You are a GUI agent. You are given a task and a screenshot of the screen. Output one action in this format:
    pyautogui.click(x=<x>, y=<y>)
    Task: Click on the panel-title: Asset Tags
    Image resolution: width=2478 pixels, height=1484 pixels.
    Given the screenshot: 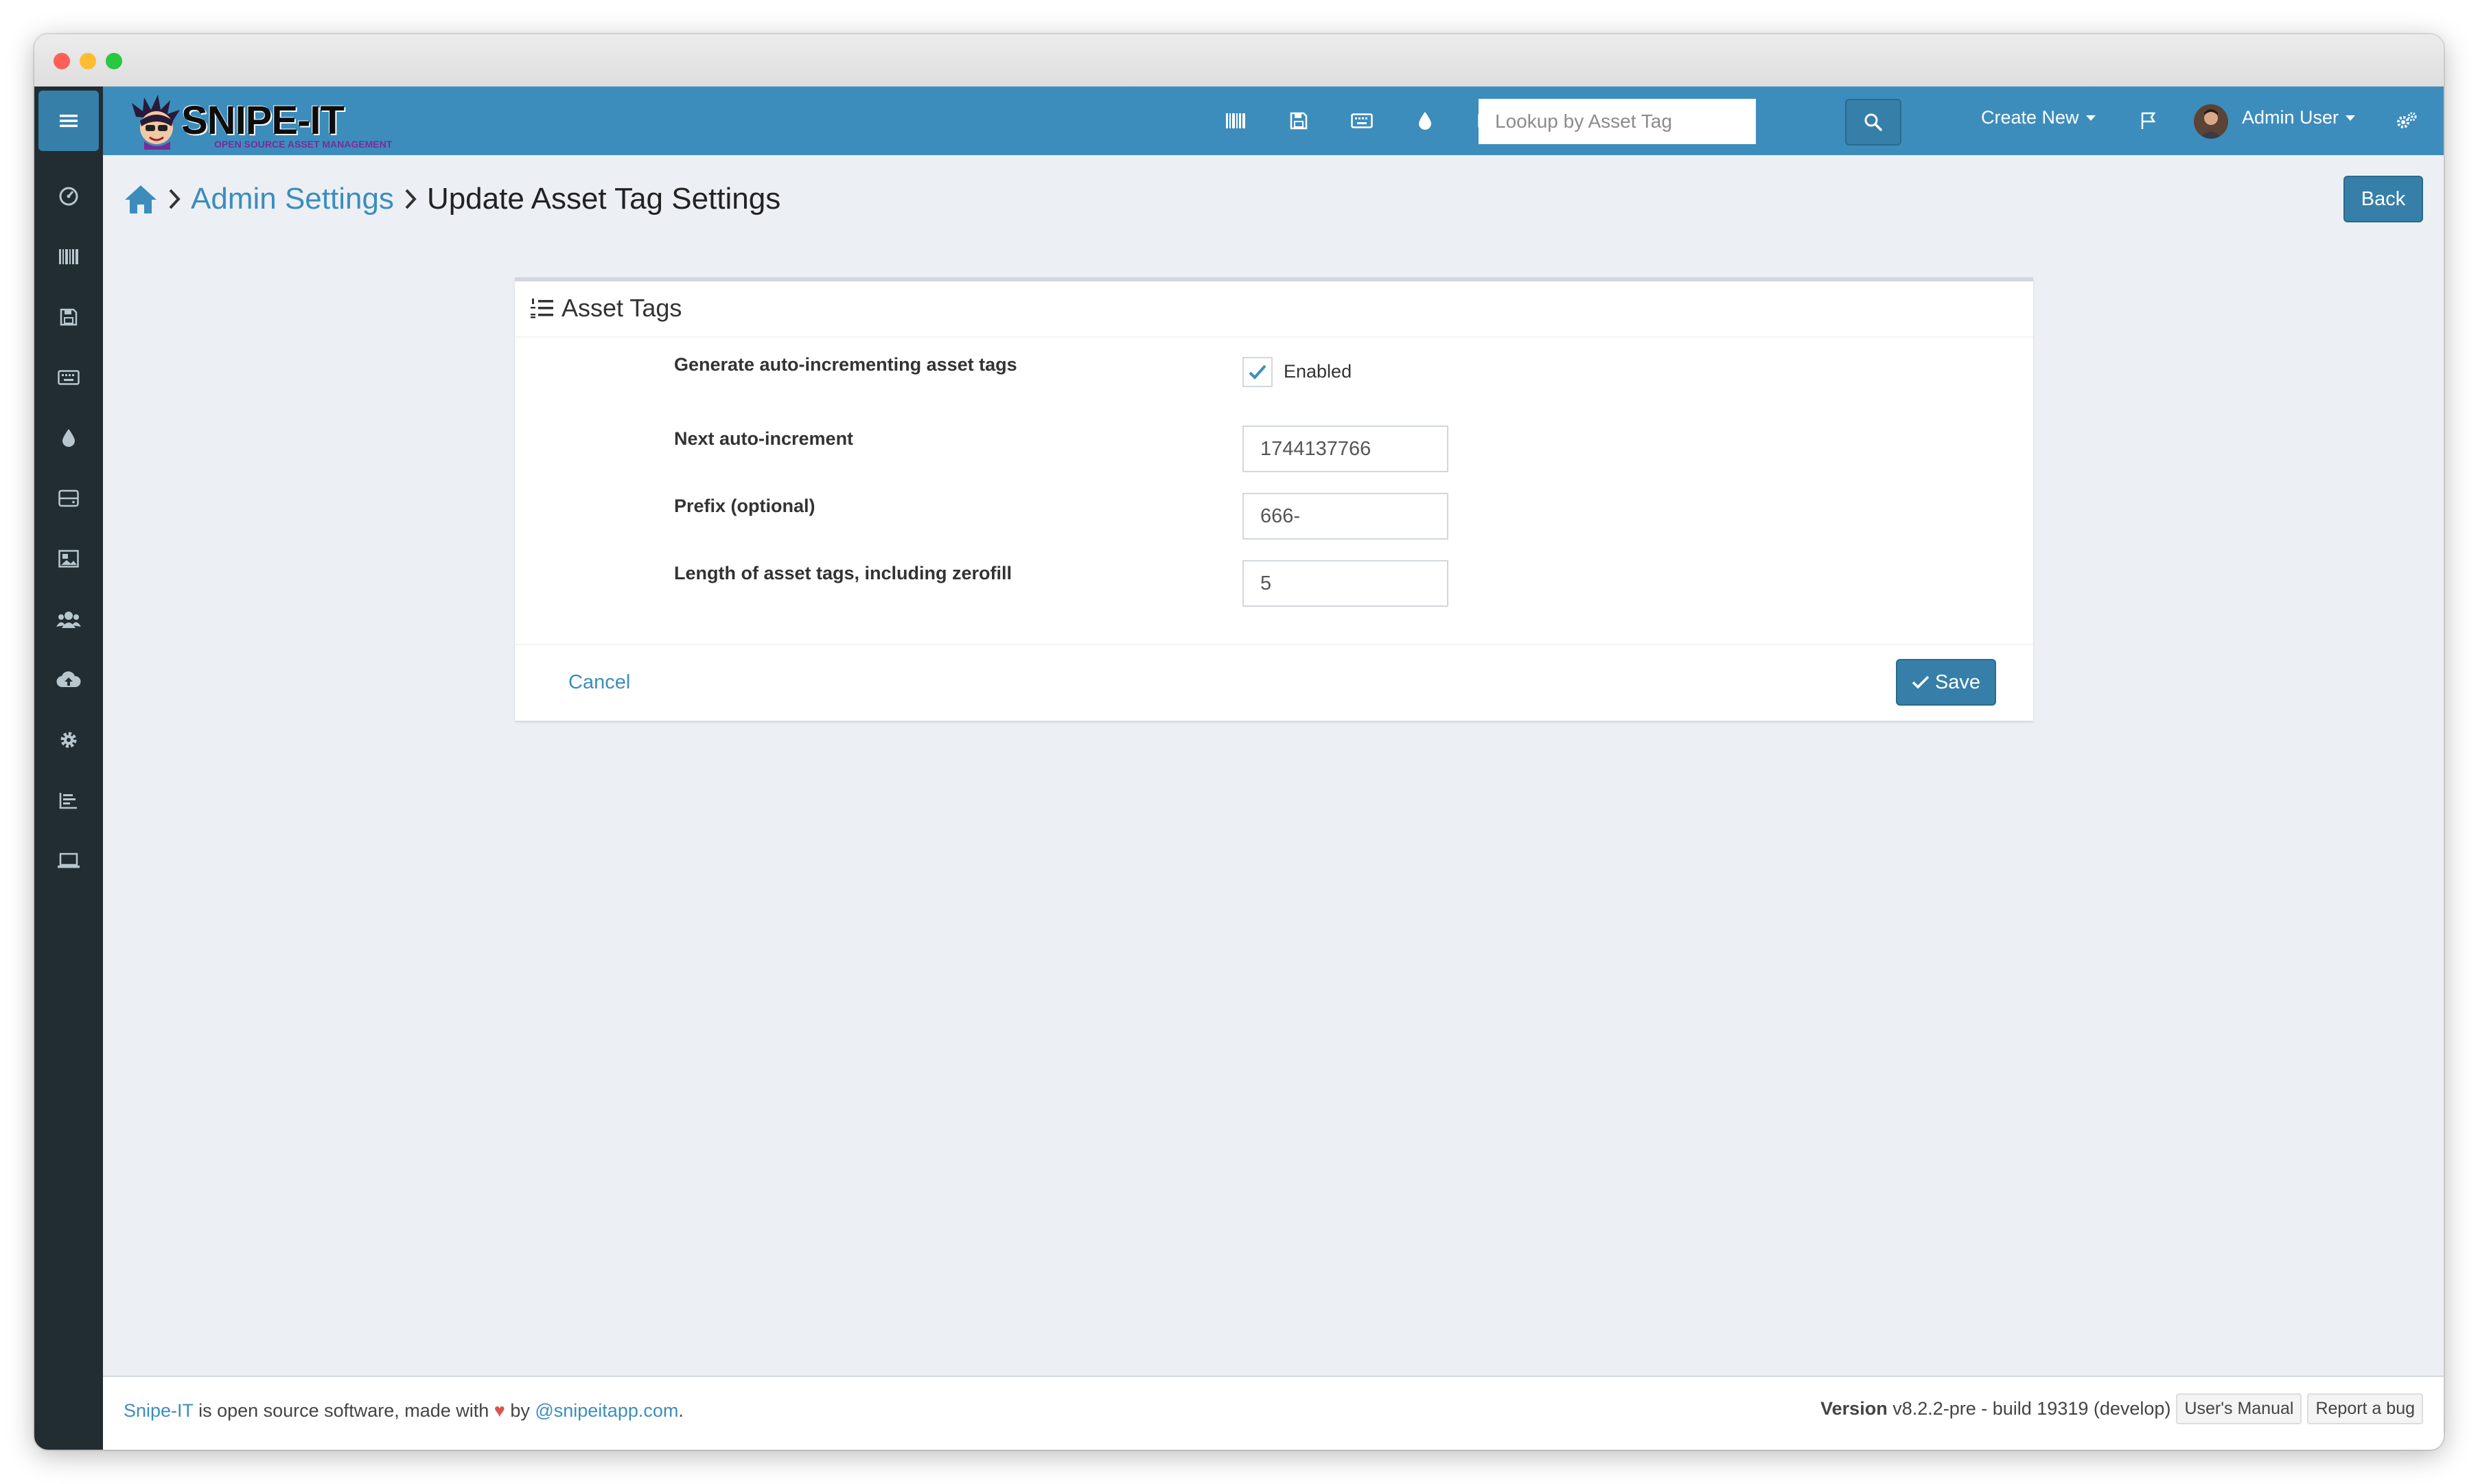 What is the action you would take?
    pyautogui.click(x=606, y=308)
    